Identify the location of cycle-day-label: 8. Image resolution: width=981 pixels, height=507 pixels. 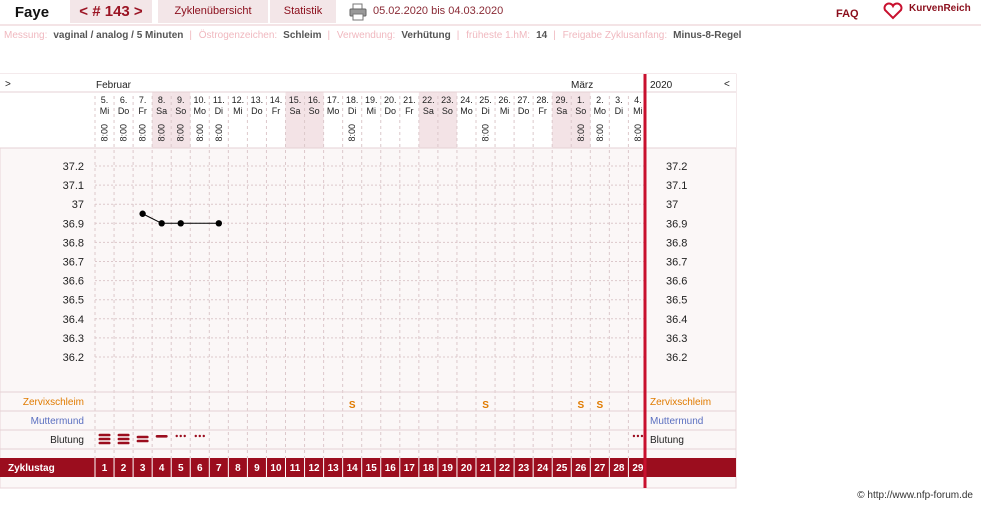
(238, 468).